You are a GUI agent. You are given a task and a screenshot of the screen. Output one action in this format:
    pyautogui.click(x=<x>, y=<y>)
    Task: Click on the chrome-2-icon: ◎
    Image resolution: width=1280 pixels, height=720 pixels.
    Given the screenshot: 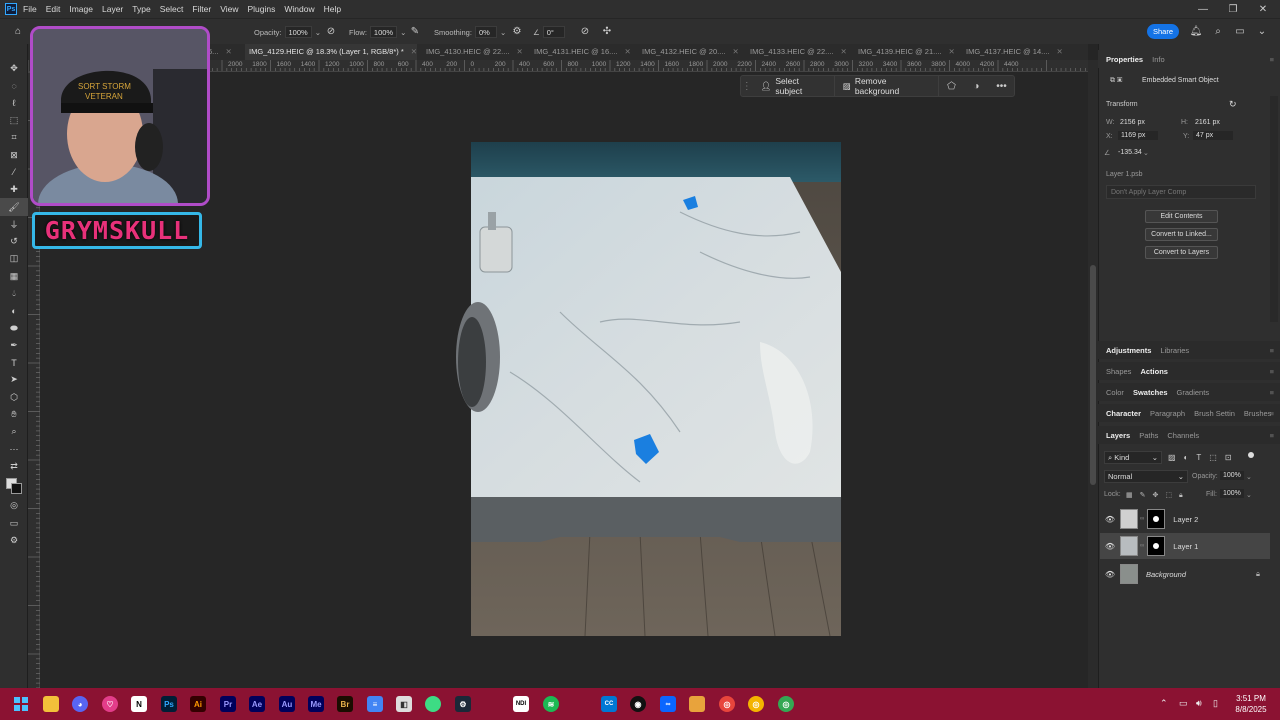 What is the action you would take?
    pyautogui.click(x=756, y=704)
    